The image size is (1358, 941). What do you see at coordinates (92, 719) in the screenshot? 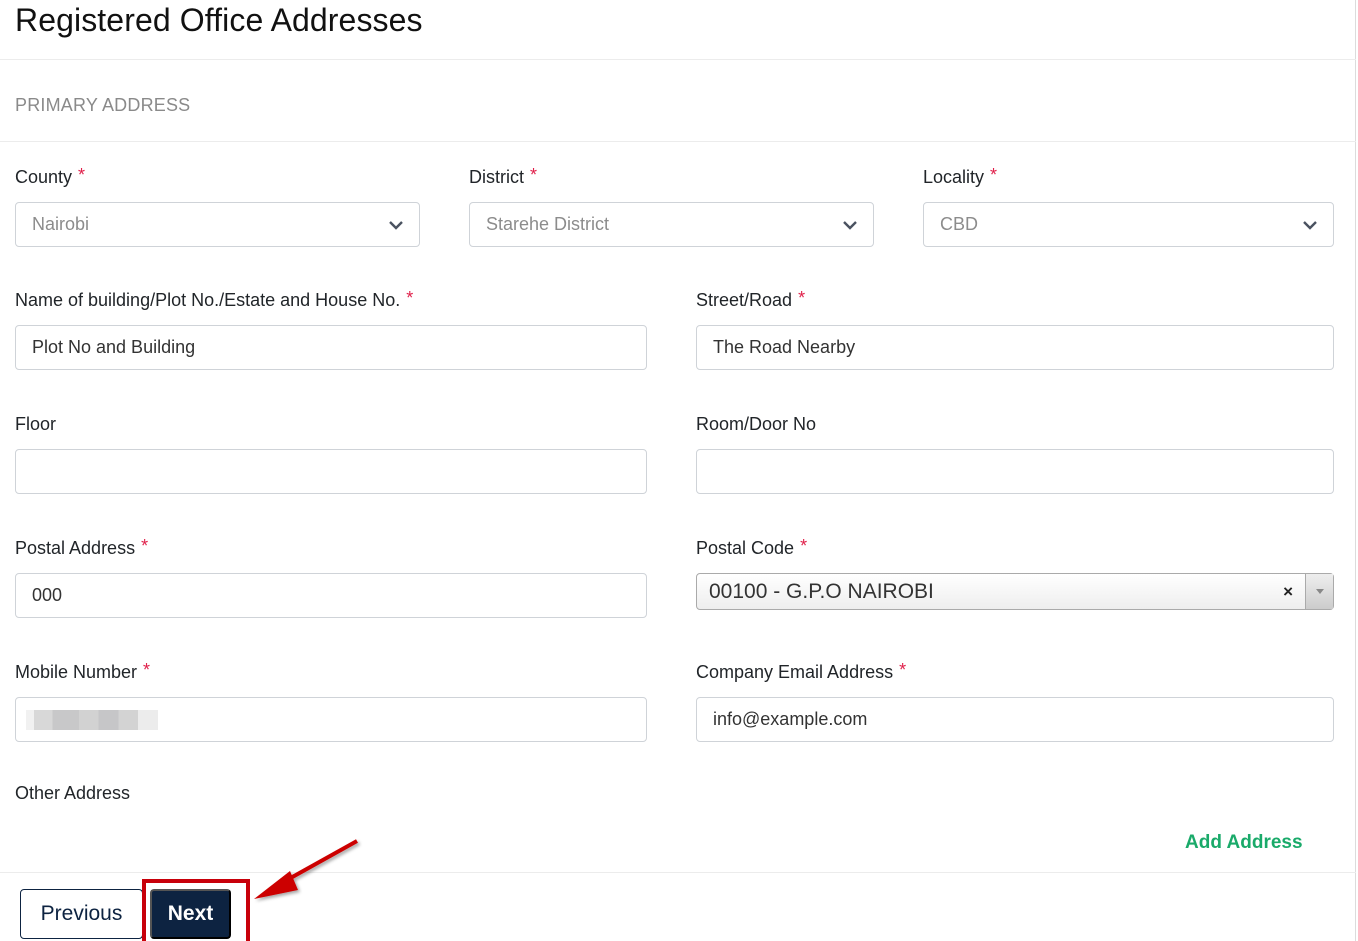
I see `redacted-mobile-value` at bounding box center [92, 719].